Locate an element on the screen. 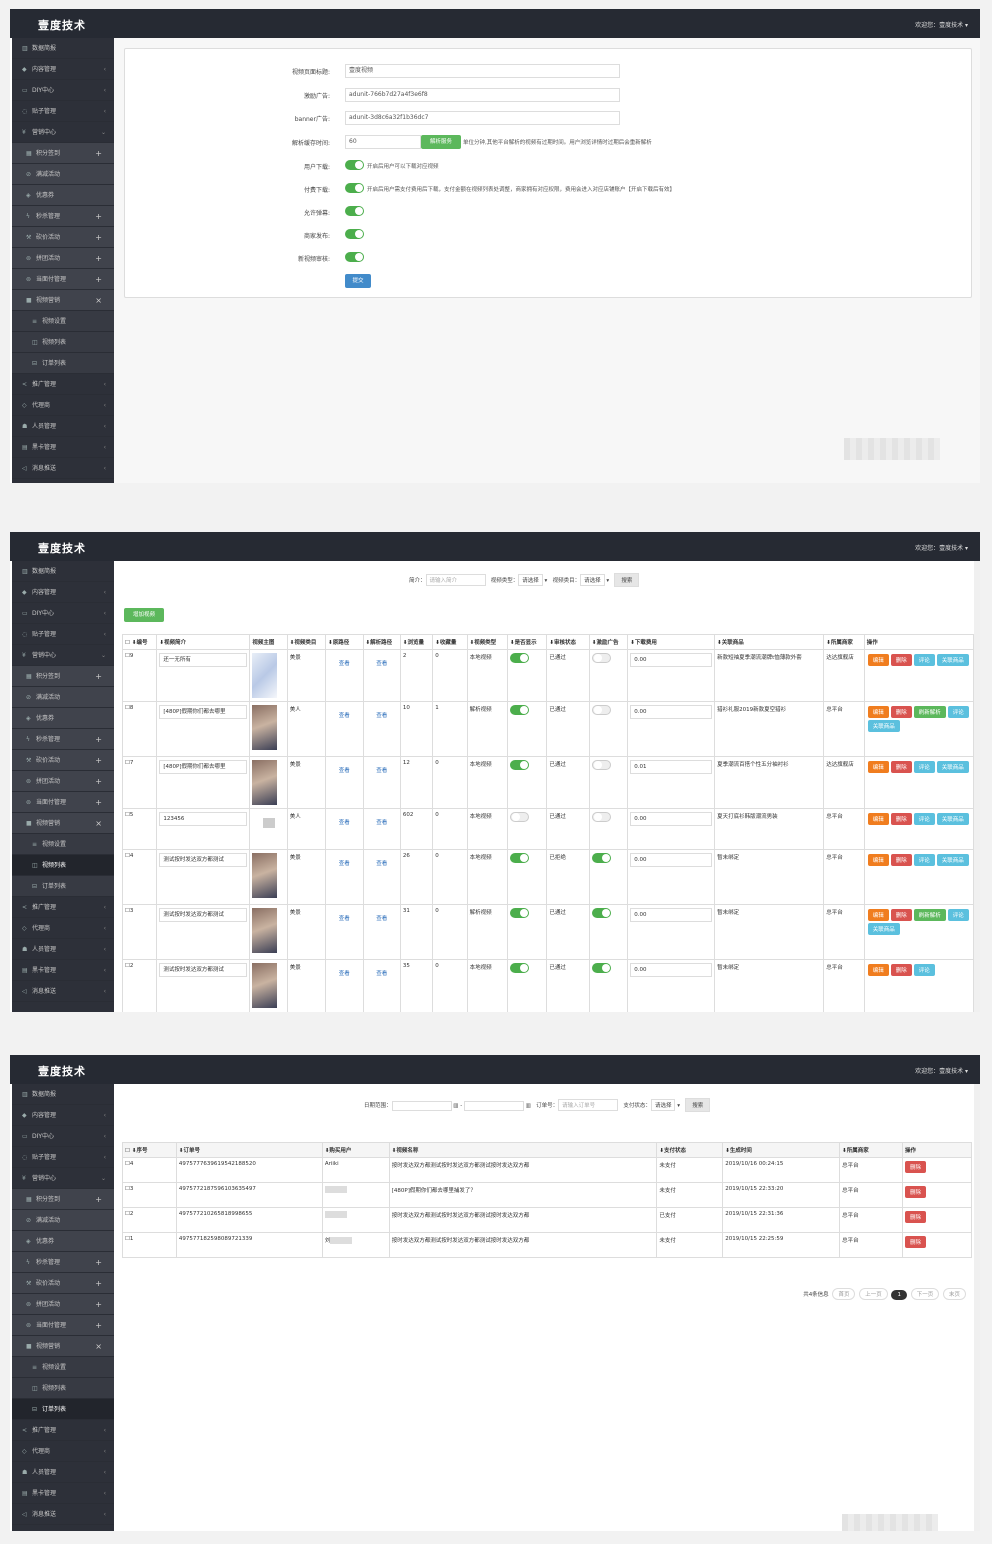  row-id: ☐4 is located at coordinates (149, 1170).